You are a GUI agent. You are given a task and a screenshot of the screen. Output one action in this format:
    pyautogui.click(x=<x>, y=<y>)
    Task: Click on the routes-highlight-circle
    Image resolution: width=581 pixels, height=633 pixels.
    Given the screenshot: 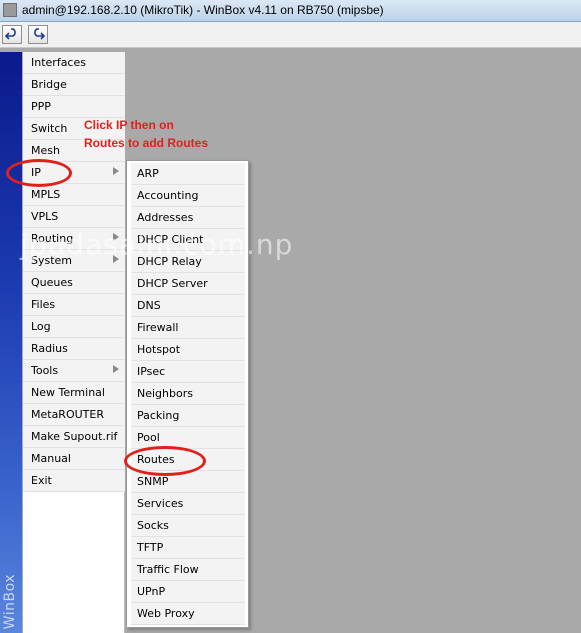 What is the action you would take?
    pyautogui.click(x=165, y=461)
    